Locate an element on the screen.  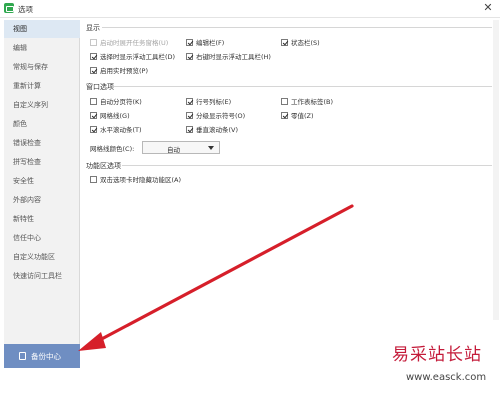
sidebar-item-custom-lists: 自定义序列 is located at coordinates (42, 105).